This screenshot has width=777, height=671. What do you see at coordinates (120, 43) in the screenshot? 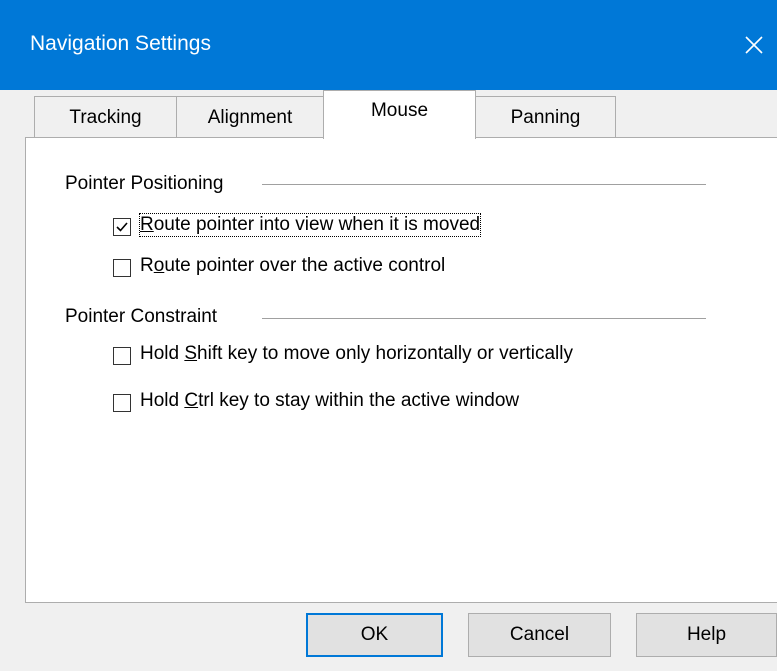
I see `window-title: Navigation Settings` at bounding box center [120, 43].